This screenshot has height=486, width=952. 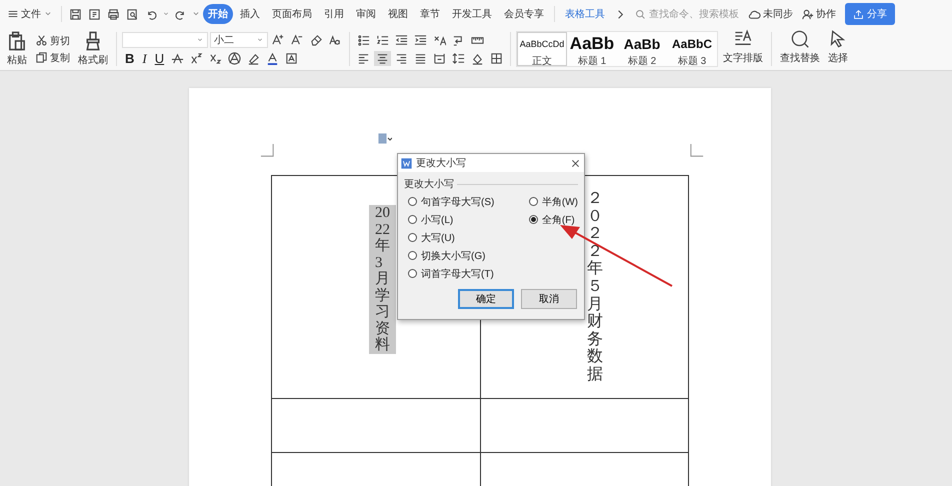 What do you see at coordinates (273, 58) in the screenshot?
I see `font-color-icon` at bounding box center [273, 58].